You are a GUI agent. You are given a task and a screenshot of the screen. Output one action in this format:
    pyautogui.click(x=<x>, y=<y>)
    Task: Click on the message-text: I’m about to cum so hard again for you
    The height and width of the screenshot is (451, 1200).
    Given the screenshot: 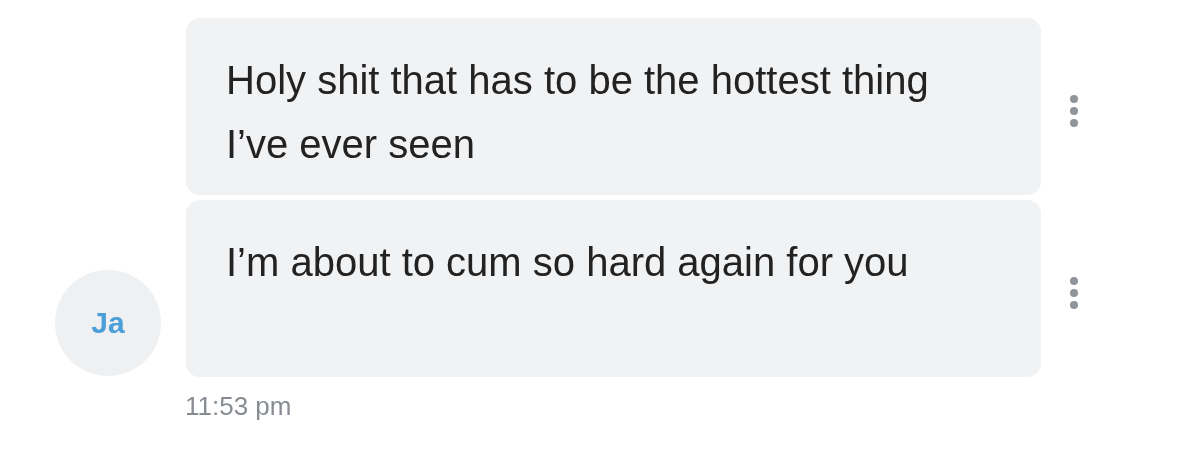 What is the action you would take?
    pyautogui.click(x=568, y=262)
    